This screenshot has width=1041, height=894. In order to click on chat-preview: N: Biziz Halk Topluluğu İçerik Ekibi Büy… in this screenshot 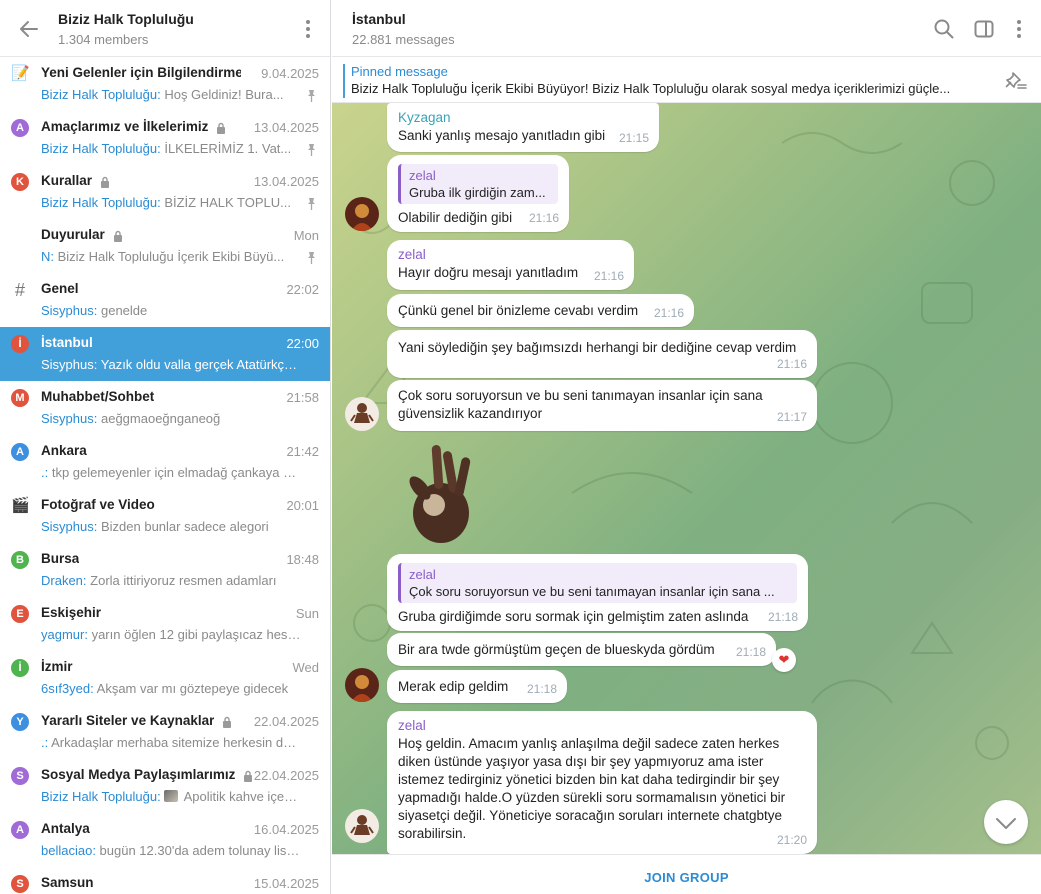, I will do `click(171, 256)`.